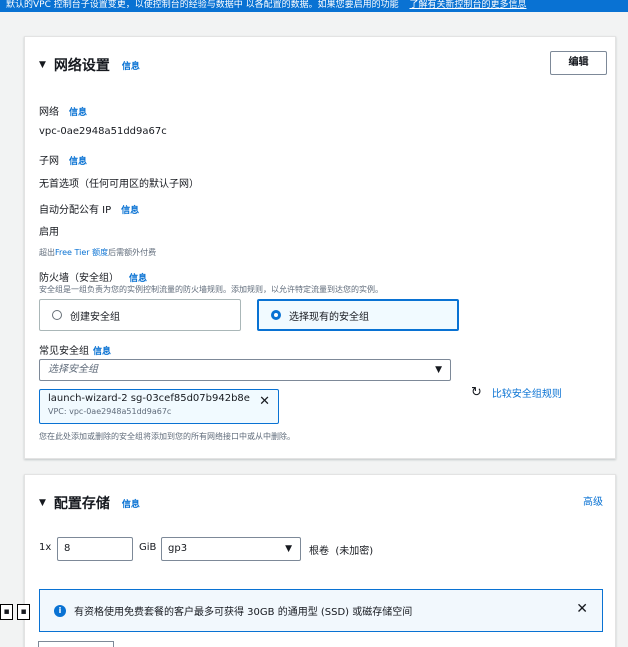 This screenshot has height=647, width=628. What do you see at coordinates (243, 612) in the screenshot?
I see `alert-text: 有资格使用免费套餐的客户最多可获得 30GB 的通用型 (SSD) 或磁存储空间` at bounding box center [243, 612].